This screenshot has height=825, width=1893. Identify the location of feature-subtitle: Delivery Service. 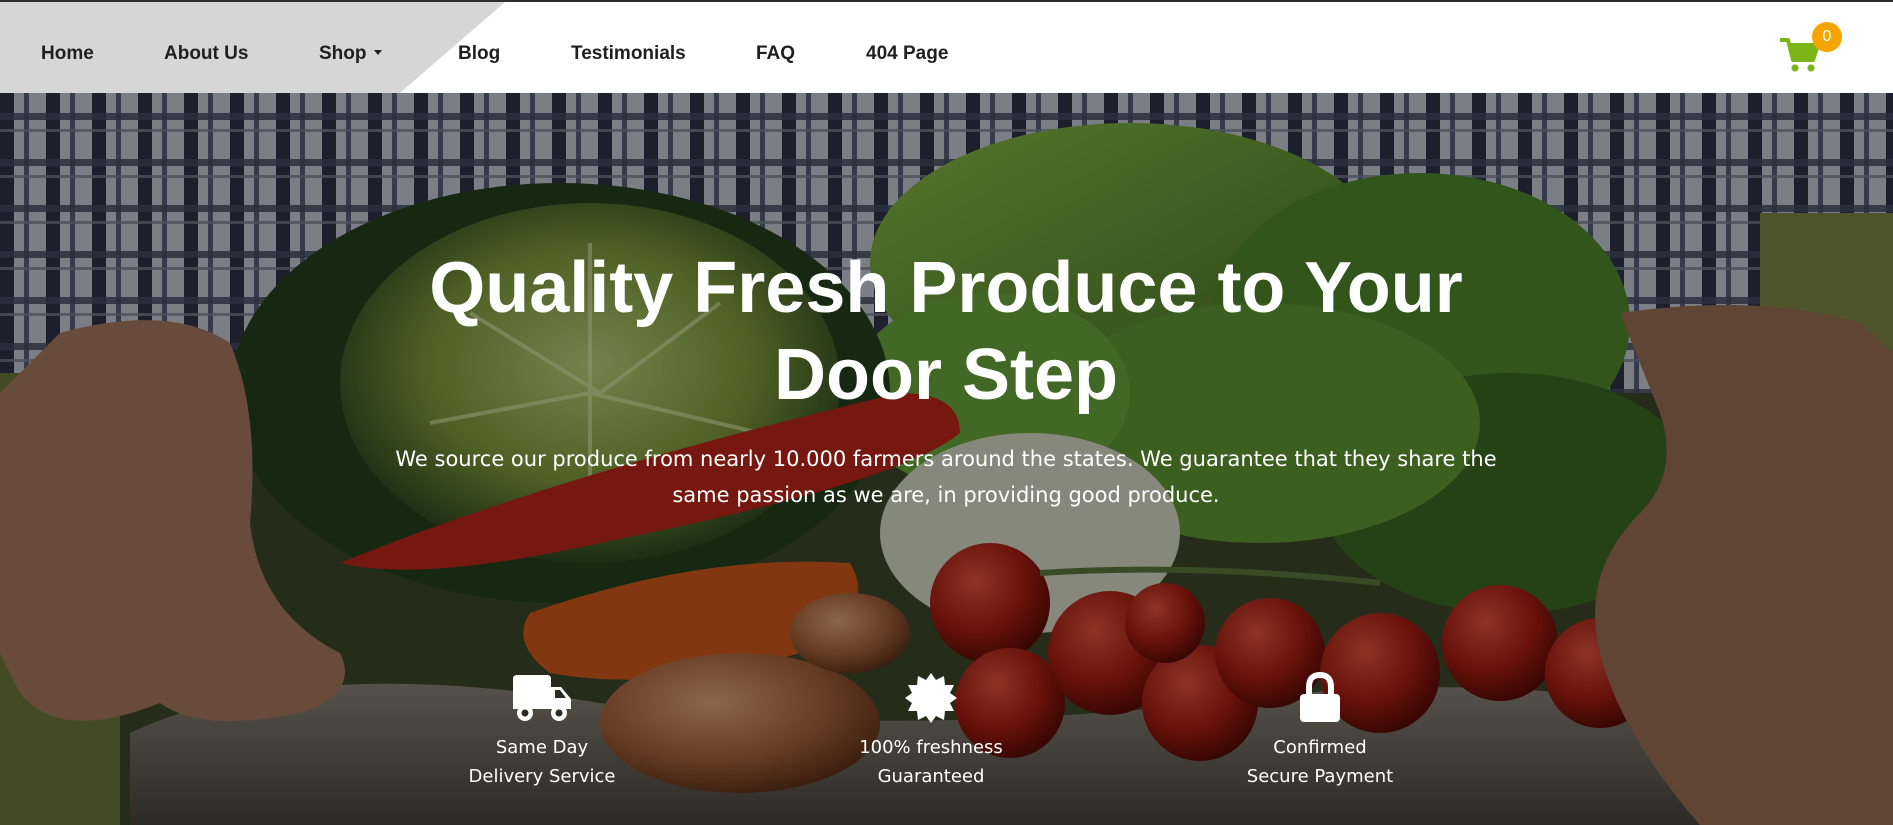
(542, 776).